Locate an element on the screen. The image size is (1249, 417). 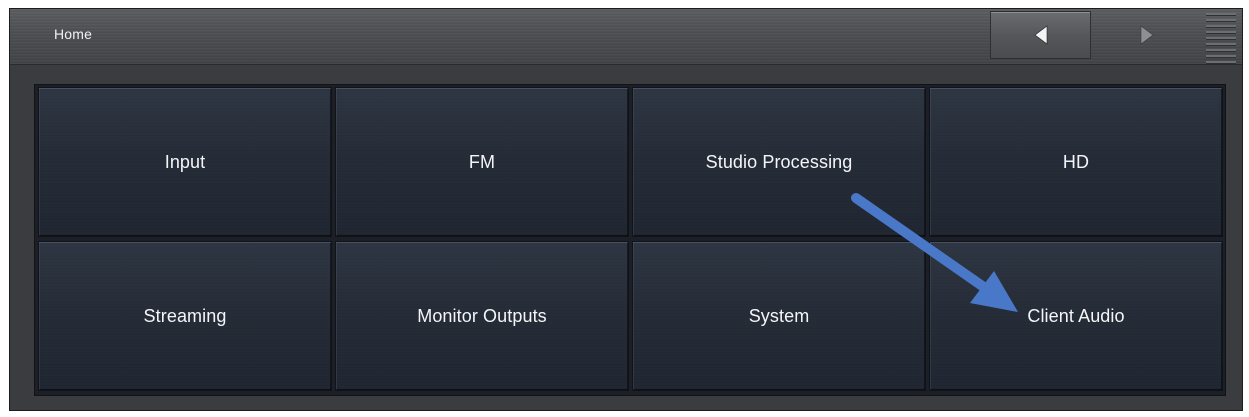
page-title: Home is located at coordinates (73, 34).